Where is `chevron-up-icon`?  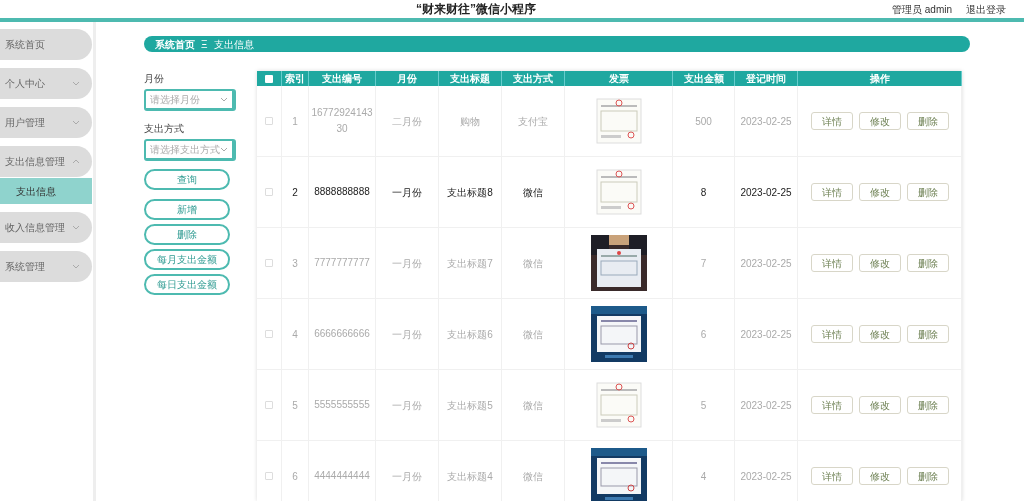
chevron-up-icon is located at coordinates (76, 161).